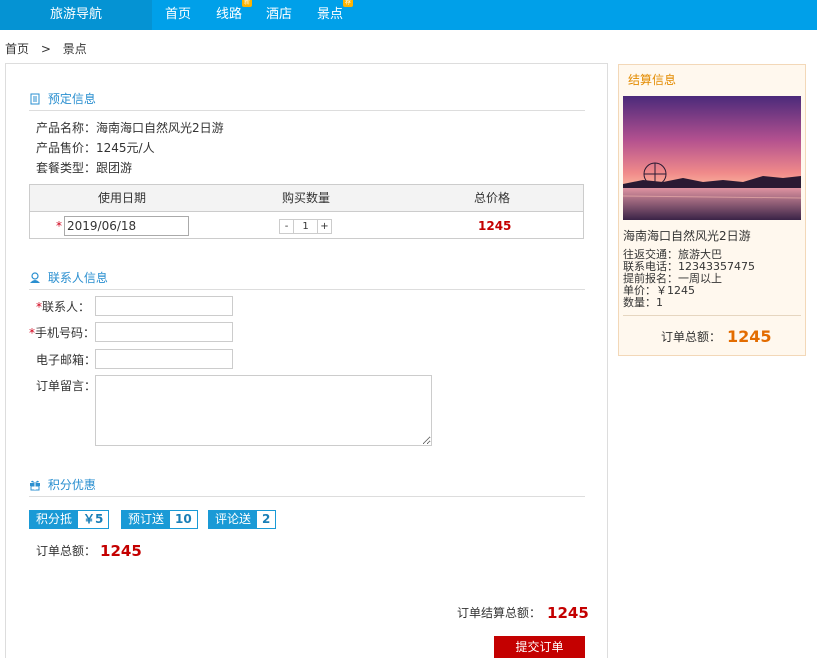 This screenshot has width=817, height=658. Describe the element at coordinates (495, 226) in the screenshot. I see `total-price: 1245` at that location.